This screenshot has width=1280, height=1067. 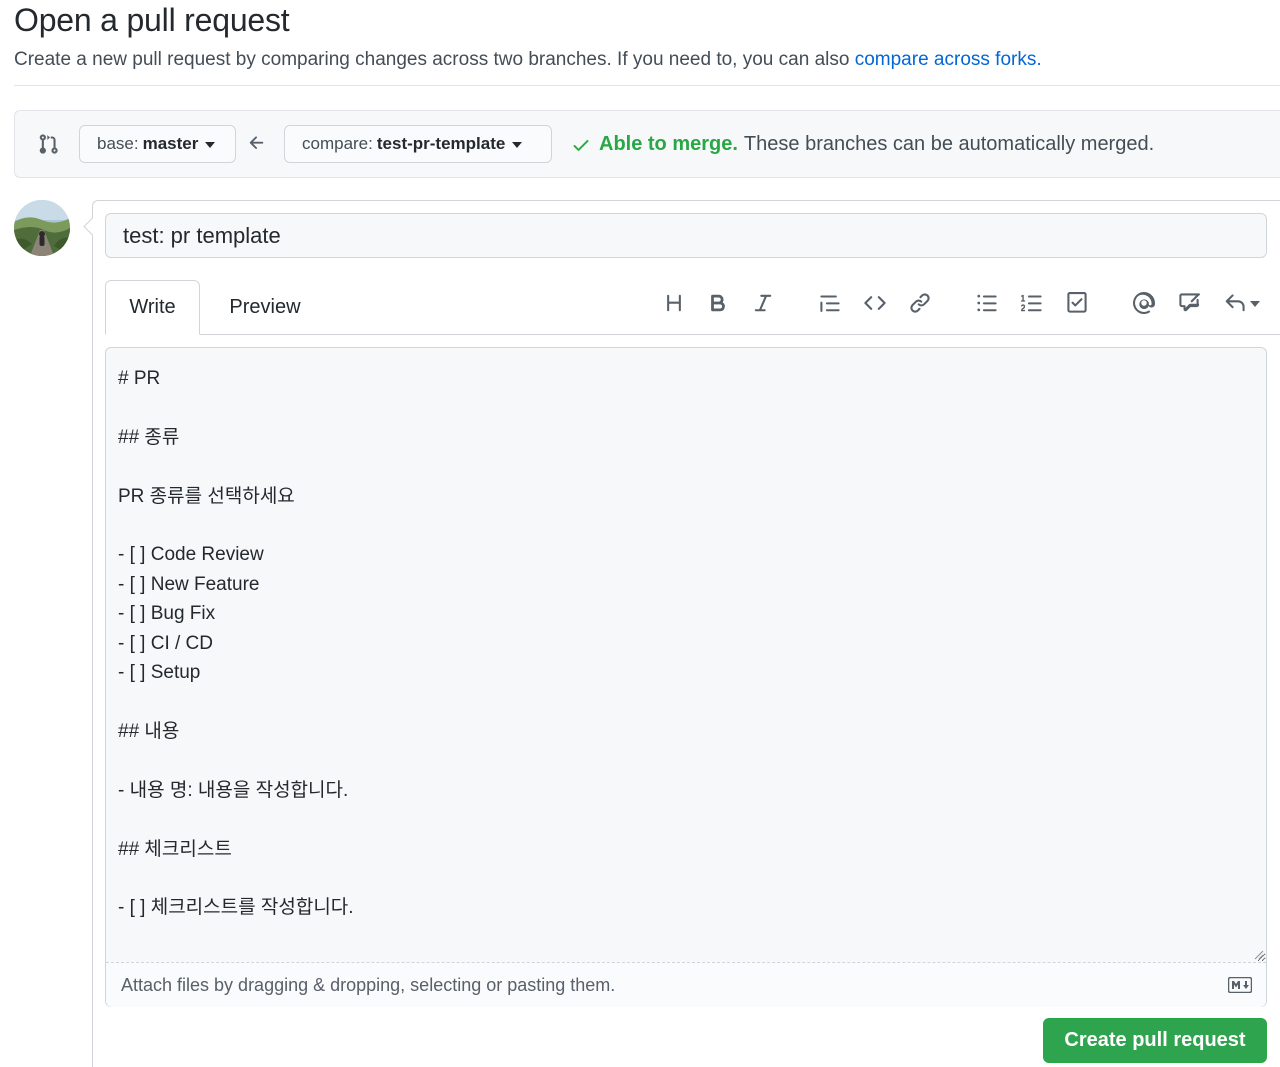 I want to click on ordered-list-icon, so click(x=1031, y=303).